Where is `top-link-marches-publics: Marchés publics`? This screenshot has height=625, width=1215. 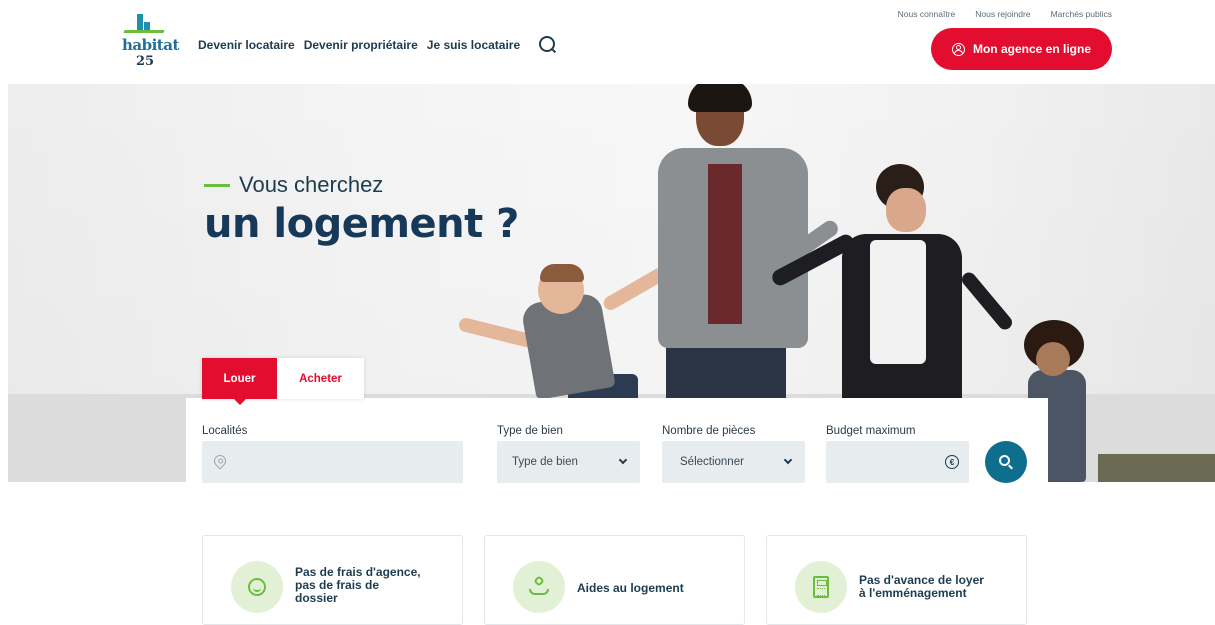
top-link-marches-publics: Marchés publics is located at coordinates (1081, 14).